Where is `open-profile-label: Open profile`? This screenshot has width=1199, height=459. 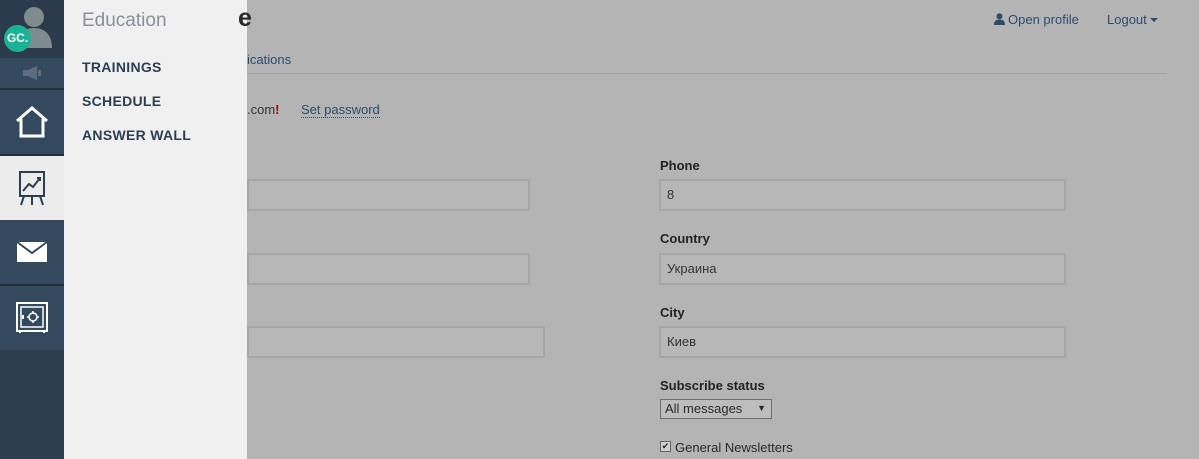 open-profile-label: Open profile is located at coordinates (1043, 19).